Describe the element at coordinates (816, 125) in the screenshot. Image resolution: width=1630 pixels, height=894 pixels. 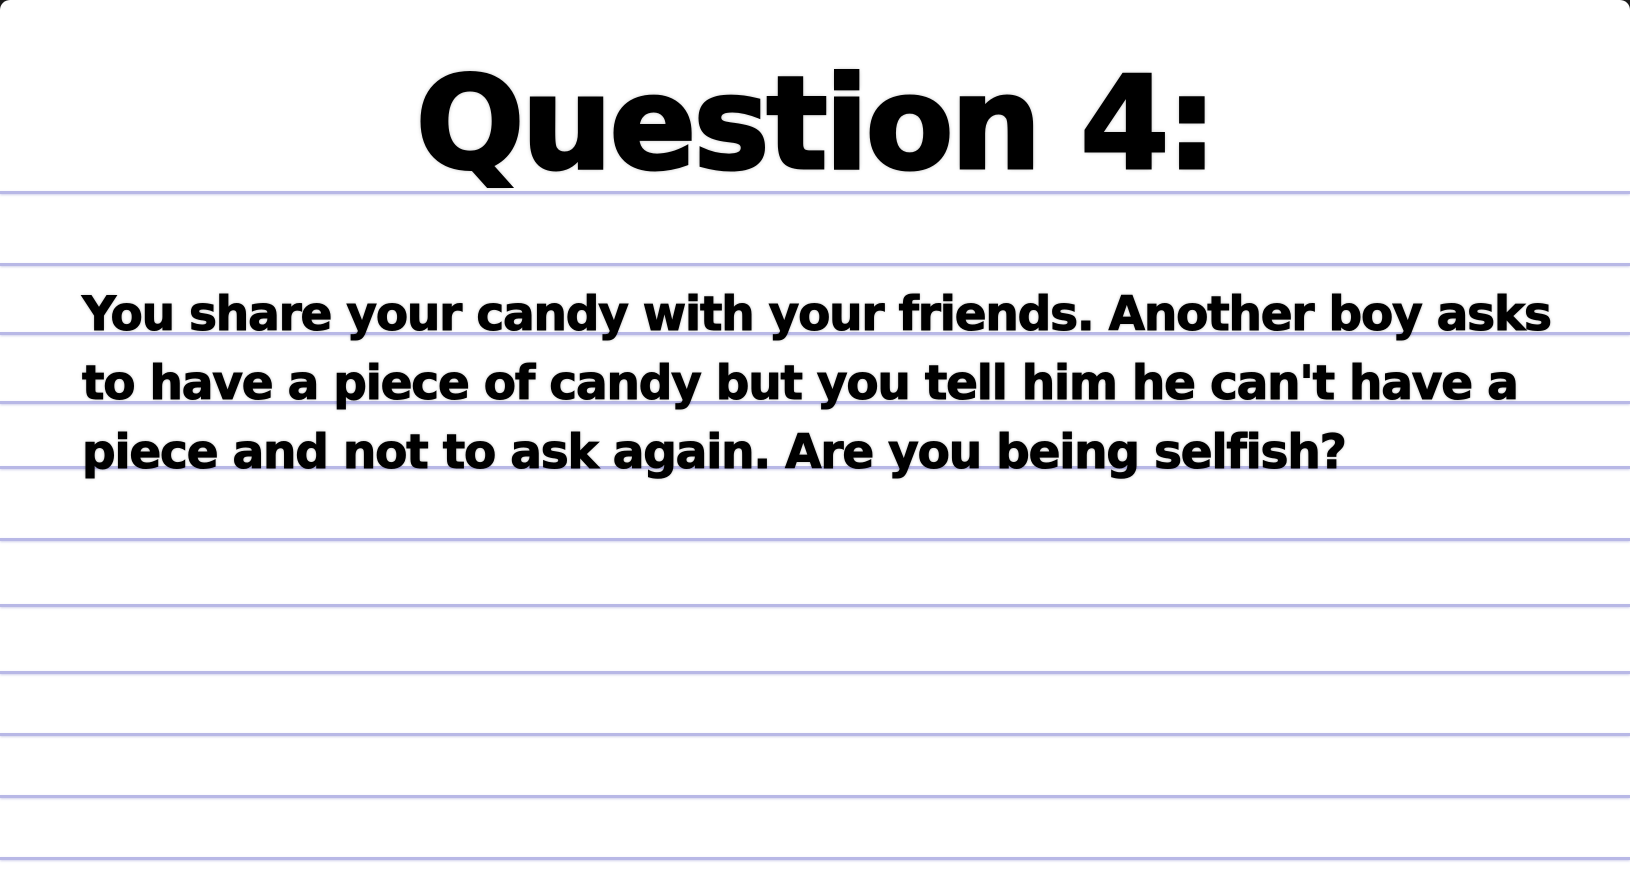
I see `question-title: Question 4:` at that location.